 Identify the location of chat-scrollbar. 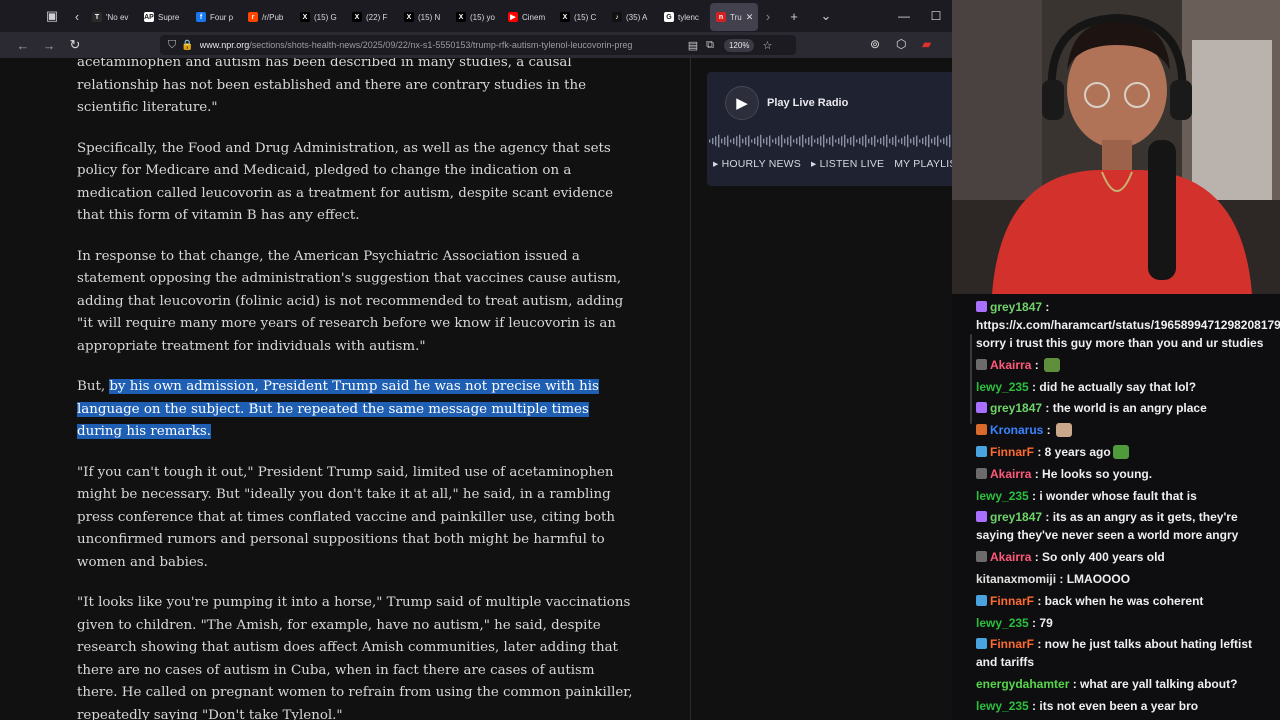
(971, 379).